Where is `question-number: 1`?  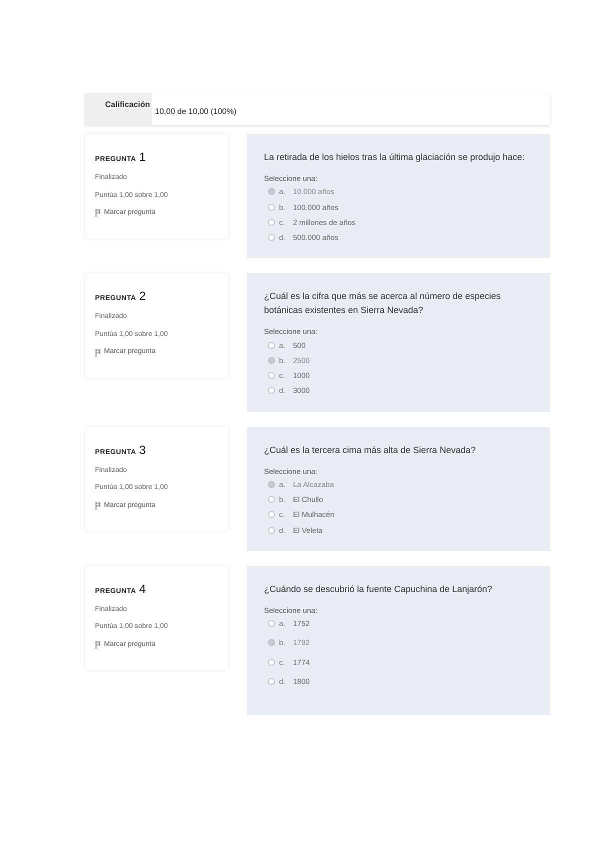
question-number: 1 is located at coordinates (142, 157).